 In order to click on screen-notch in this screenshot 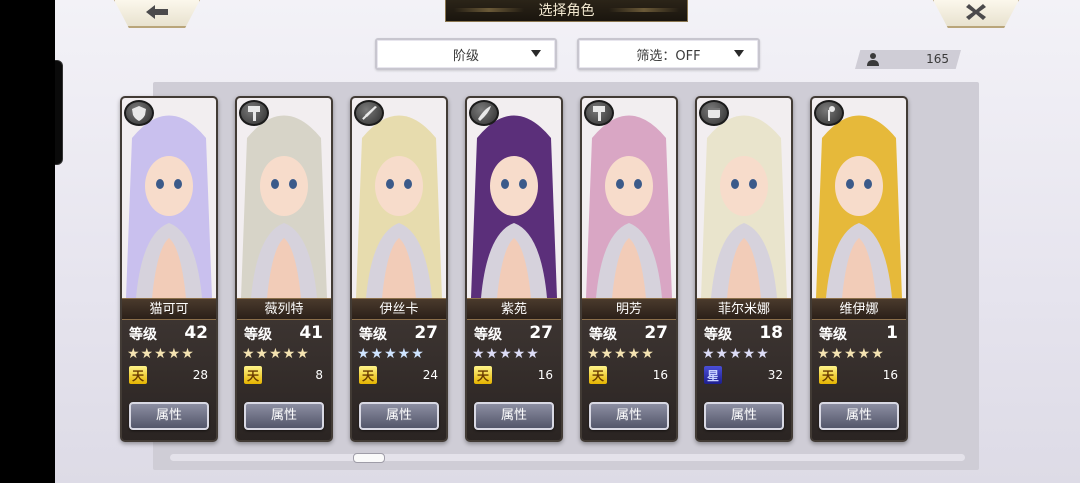, I will do `click(59, 112)`.